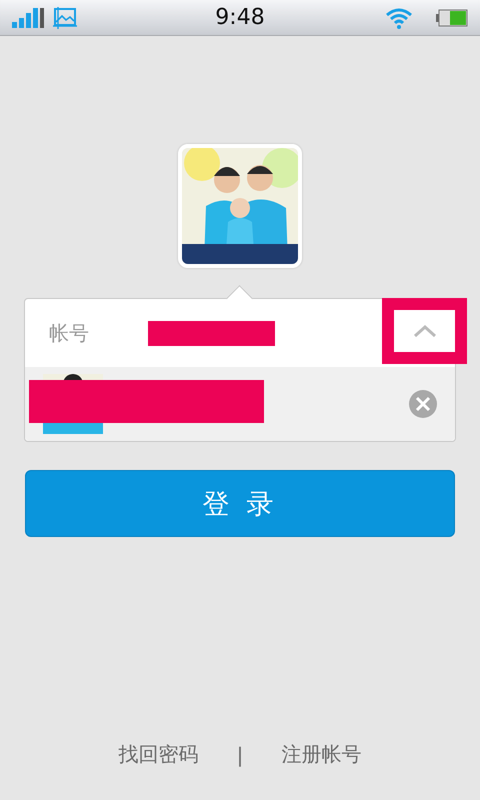  Describe the element at coordinates (423, 404) in the screenshot. I see `remove-icon` at that location.